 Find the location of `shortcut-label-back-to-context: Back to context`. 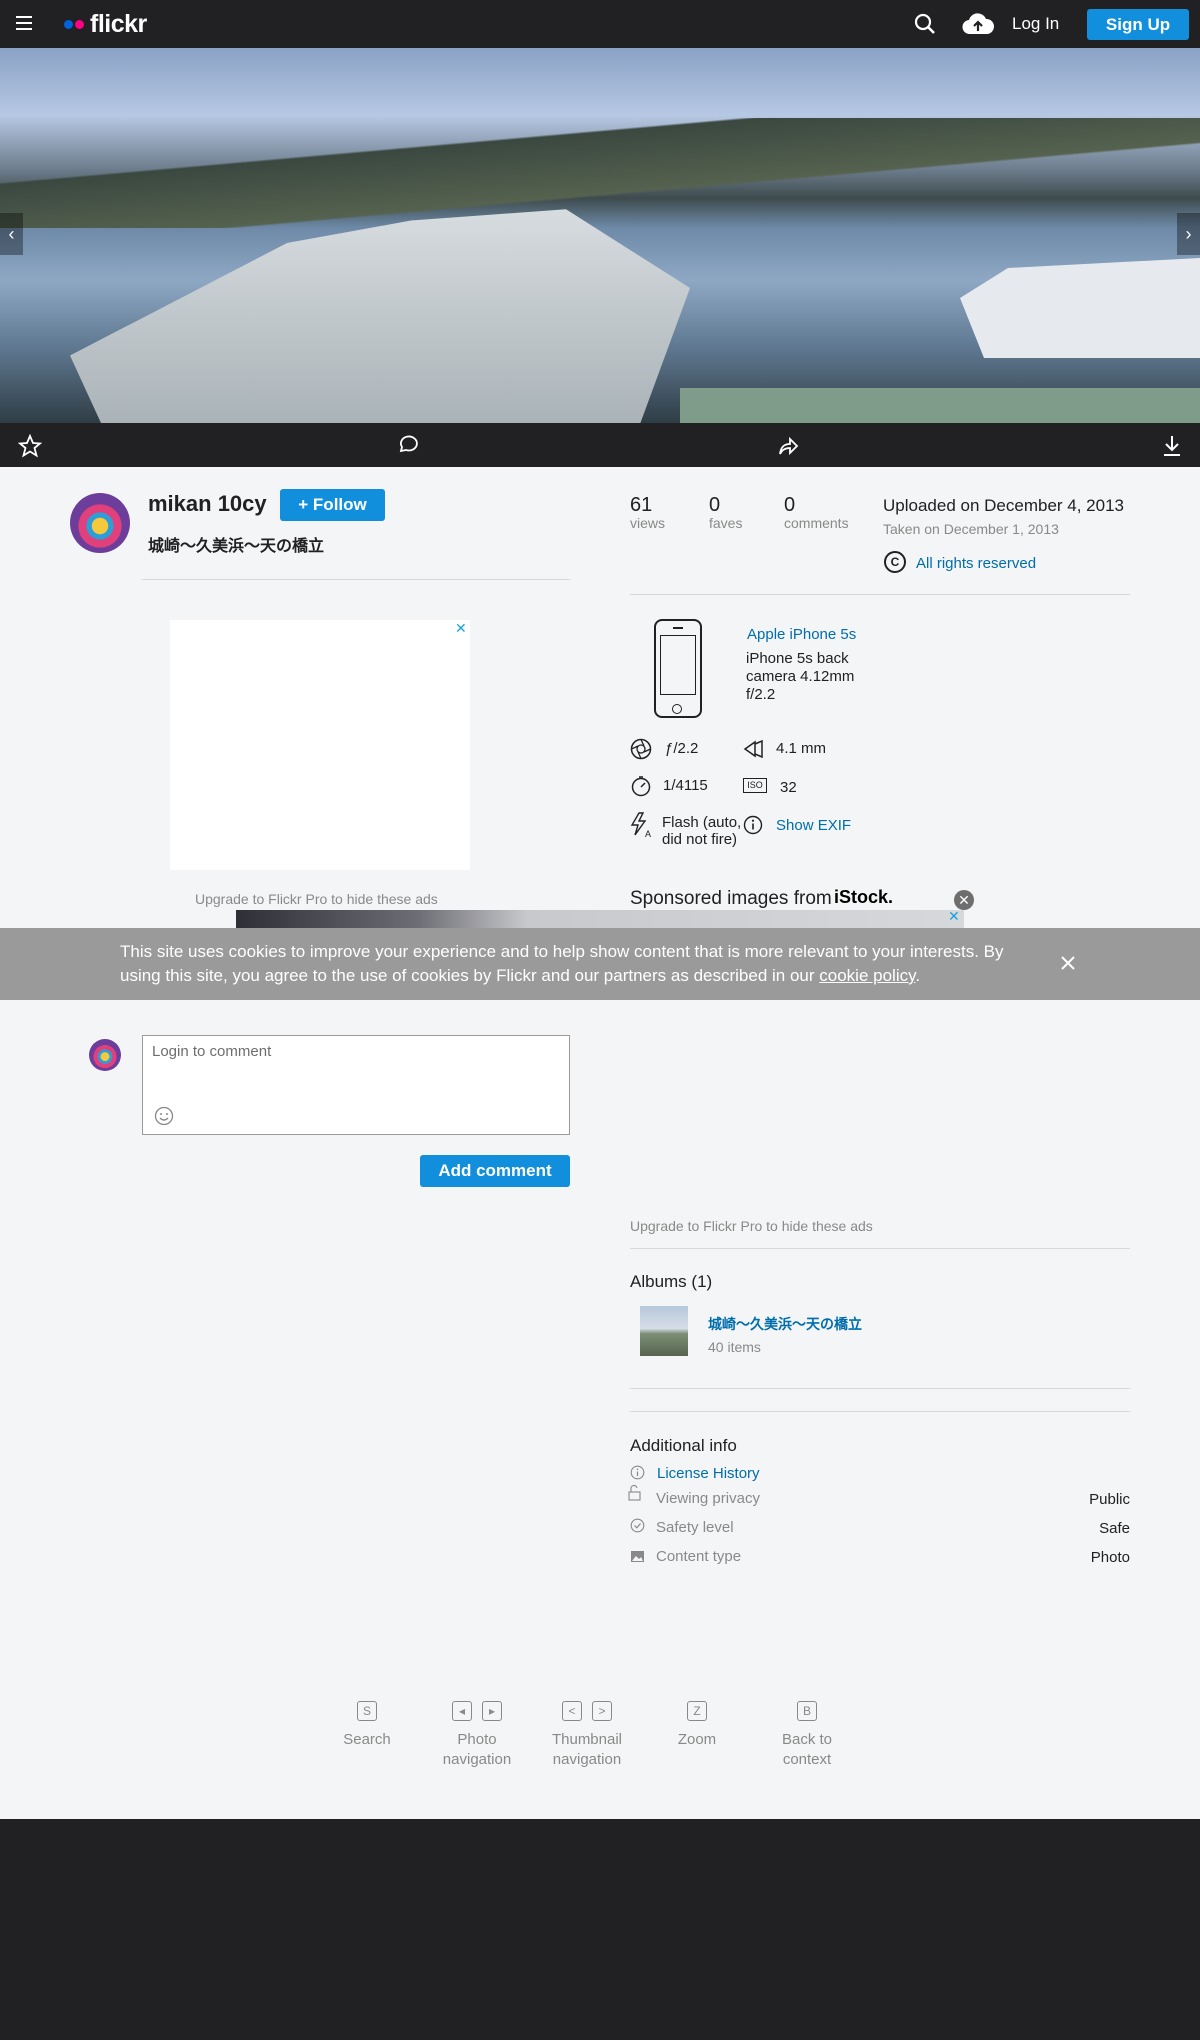

shortcut-label-back-to-context: Back to context is located at coordinates (807, 1749).